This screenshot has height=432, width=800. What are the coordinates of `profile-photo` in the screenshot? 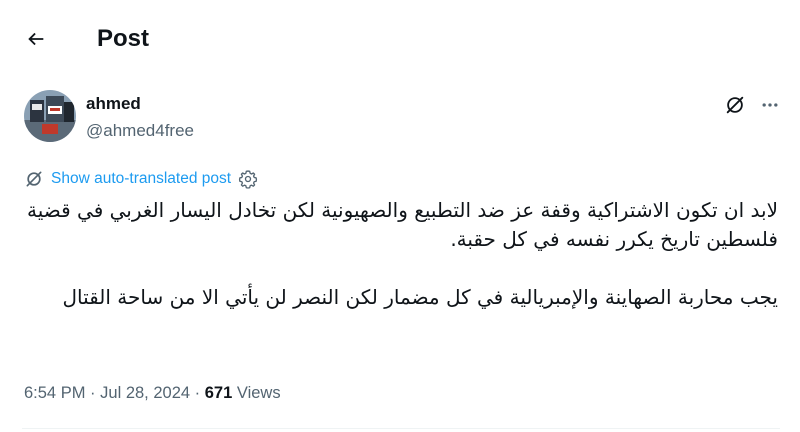 It's located at (50, 116).